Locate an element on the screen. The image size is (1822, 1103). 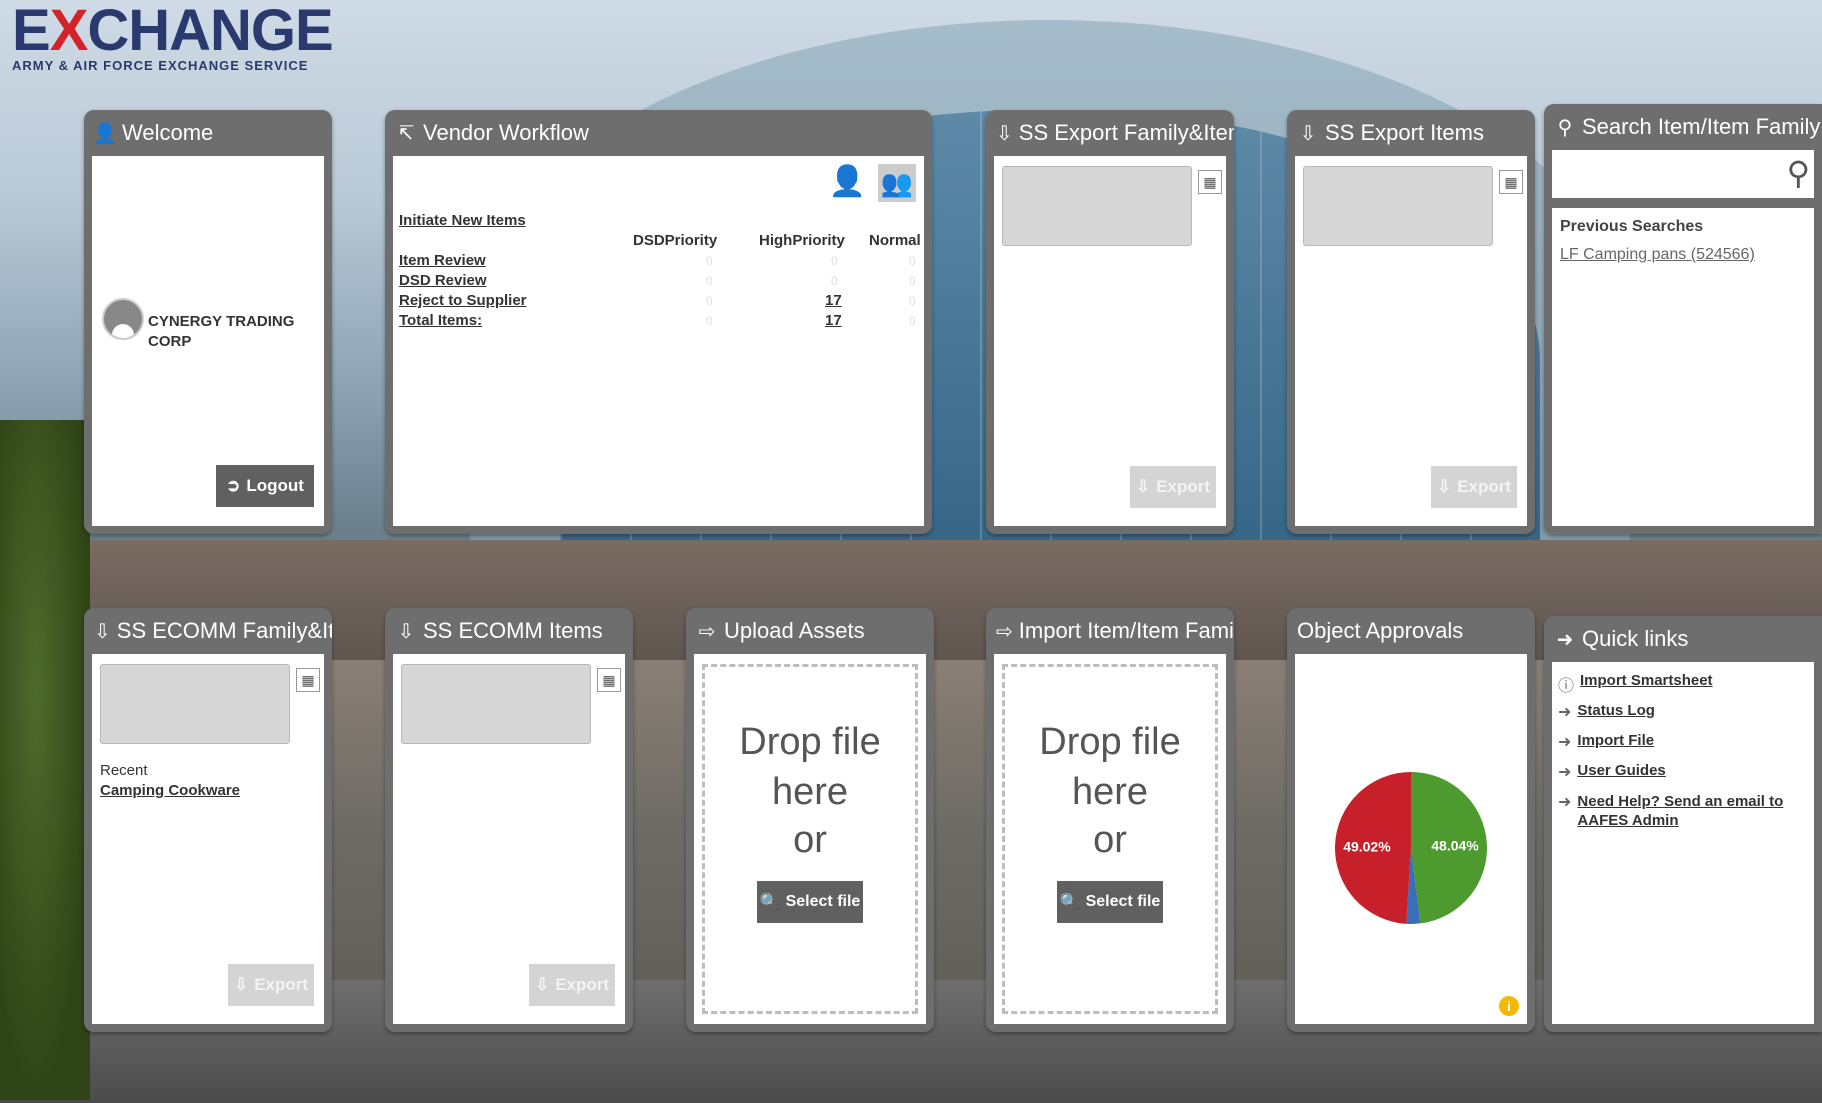
search-icon: ⚲ is located at coordinates (1565, 127).